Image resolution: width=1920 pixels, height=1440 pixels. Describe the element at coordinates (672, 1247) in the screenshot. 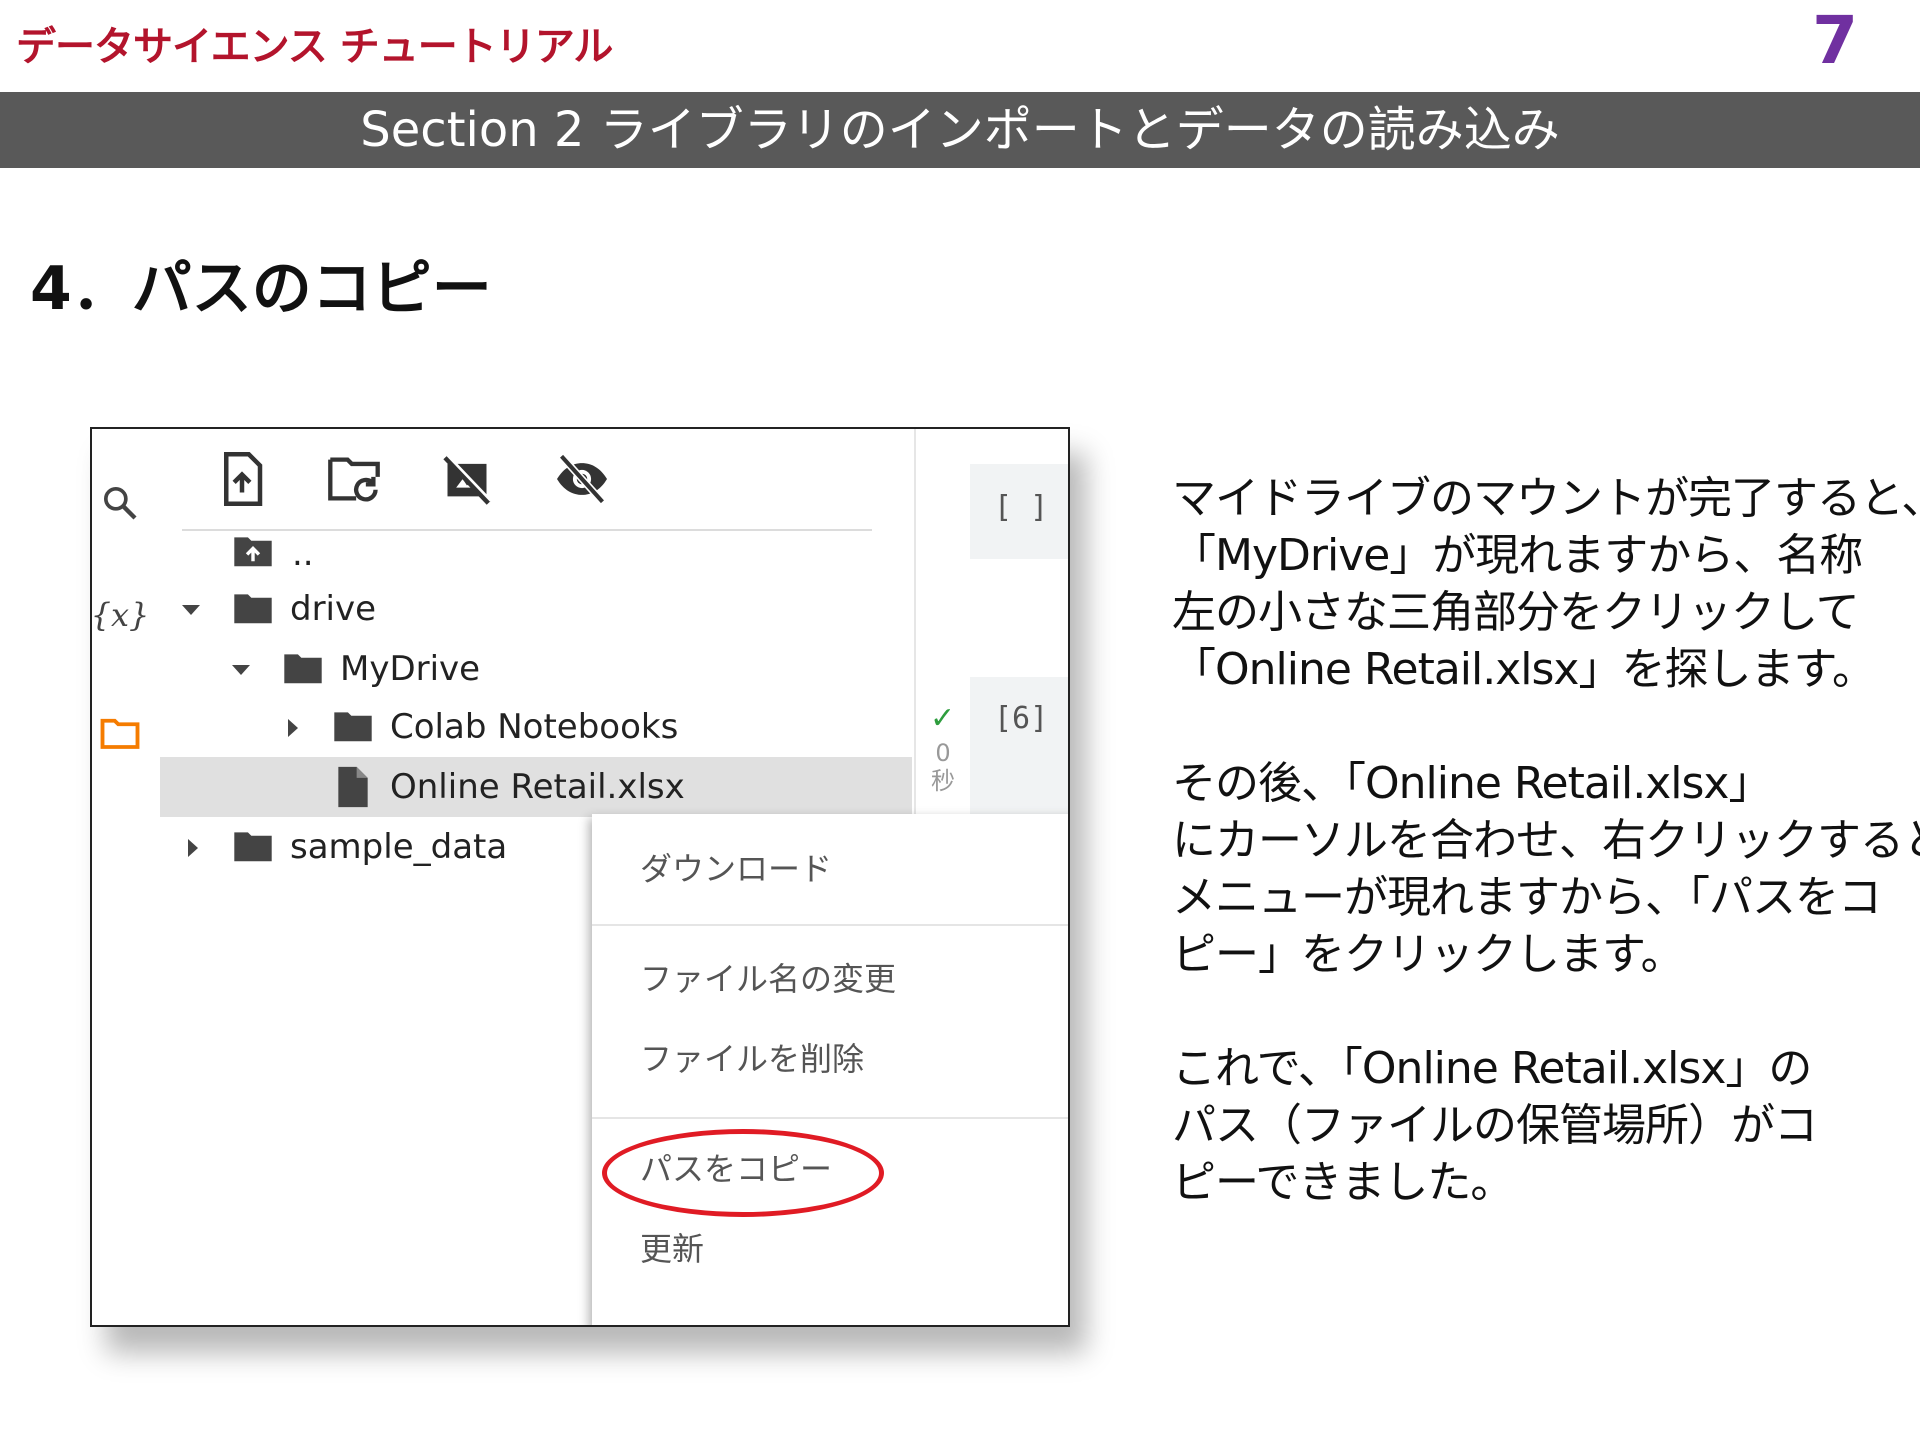

I see `menu-item-refresh: 更新` at that location.